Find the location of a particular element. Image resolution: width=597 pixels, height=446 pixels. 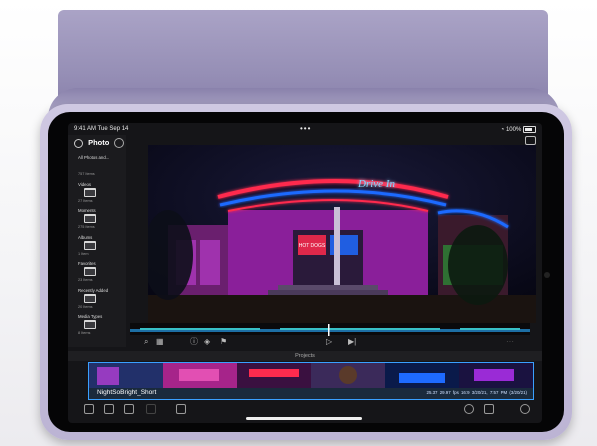

add-icon is located at coordinates (109, 409).